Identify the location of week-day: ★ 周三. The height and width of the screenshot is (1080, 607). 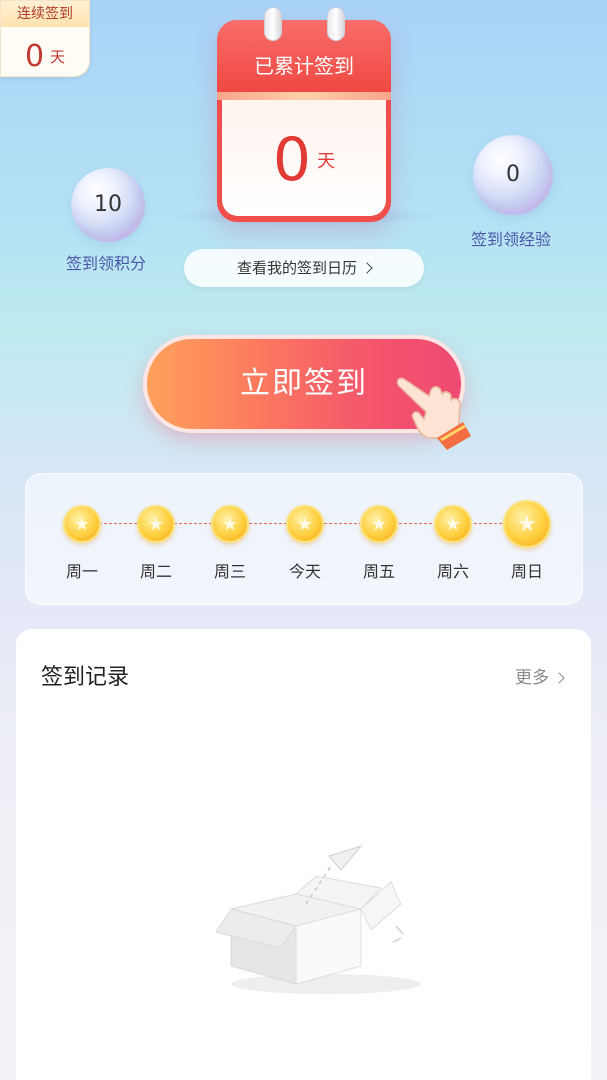
(230, 542).